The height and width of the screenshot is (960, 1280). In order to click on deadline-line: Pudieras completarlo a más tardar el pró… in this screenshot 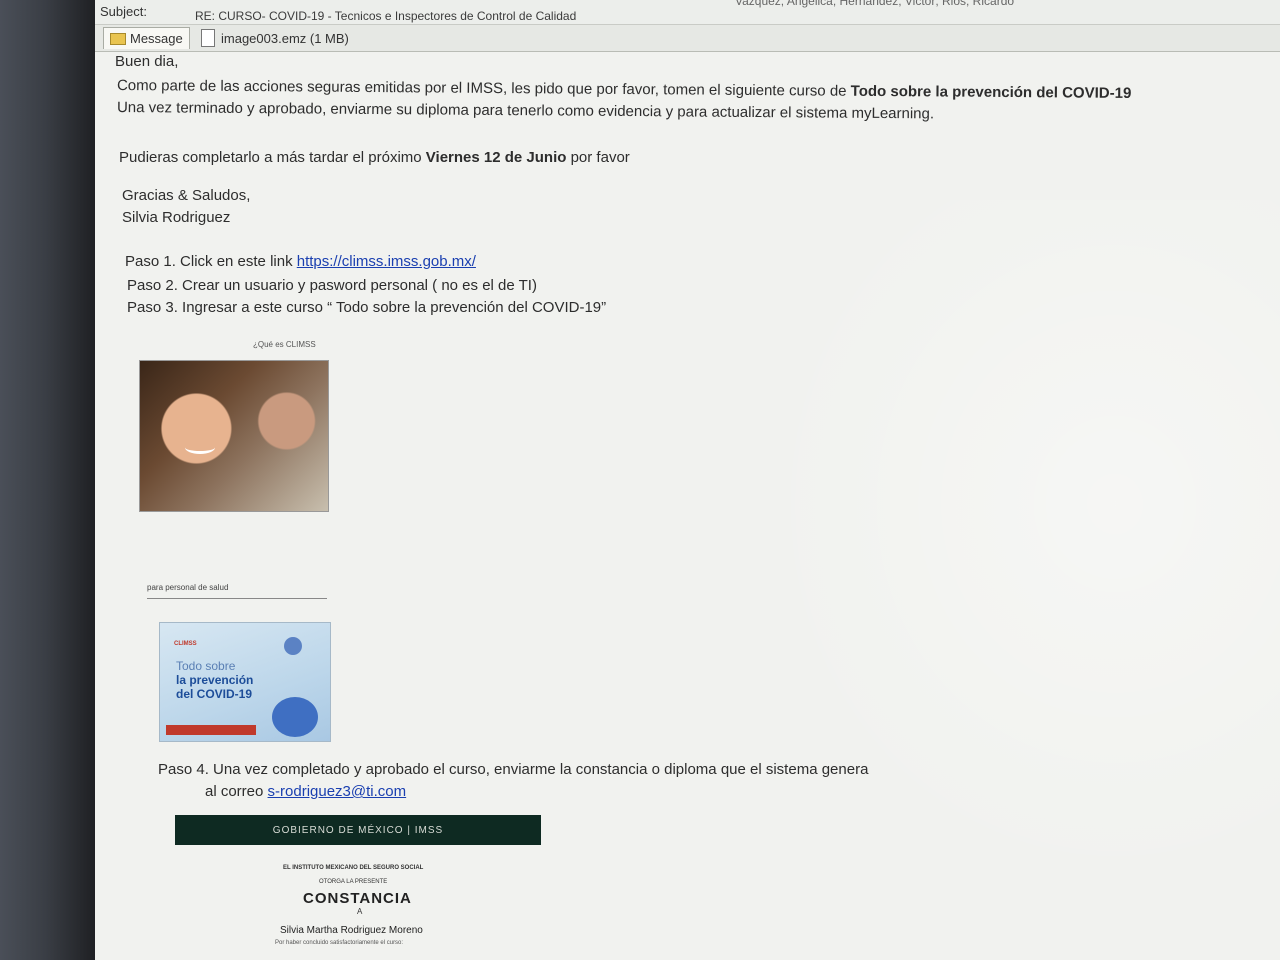, I will do `click(374, 157)`.